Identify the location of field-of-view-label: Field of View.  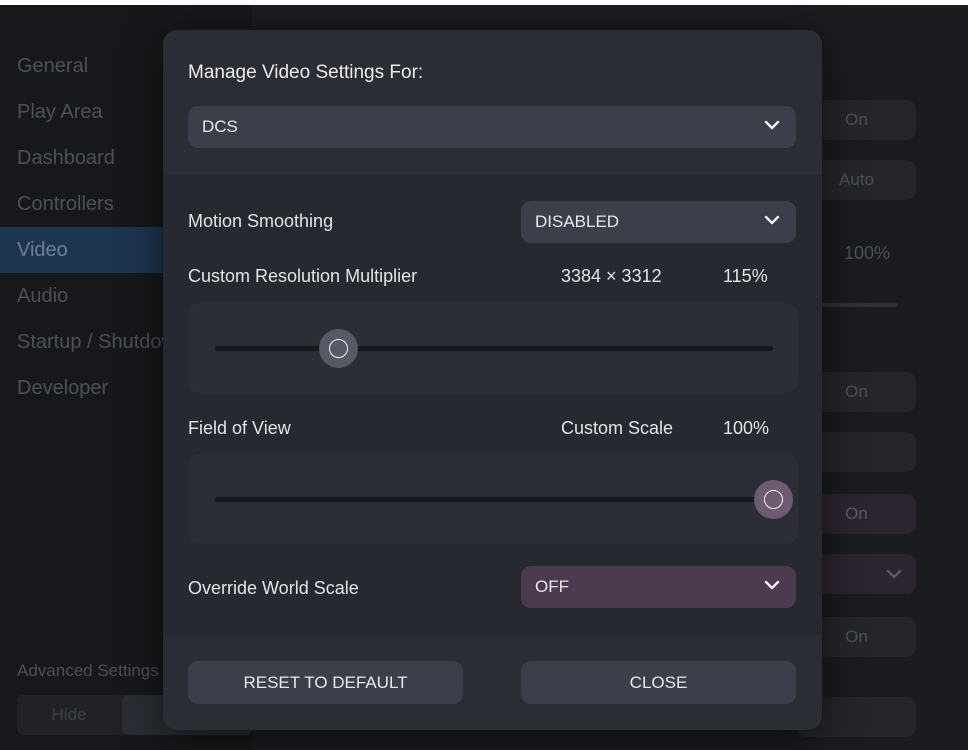
(239, 428).